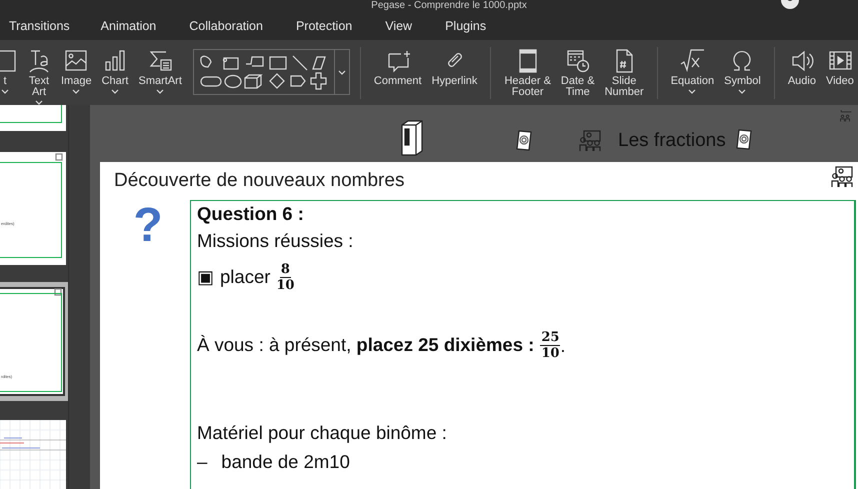 This screenshot has height=489, width=858. I want to click on link-button: Hyperlink, so click(454, 67).